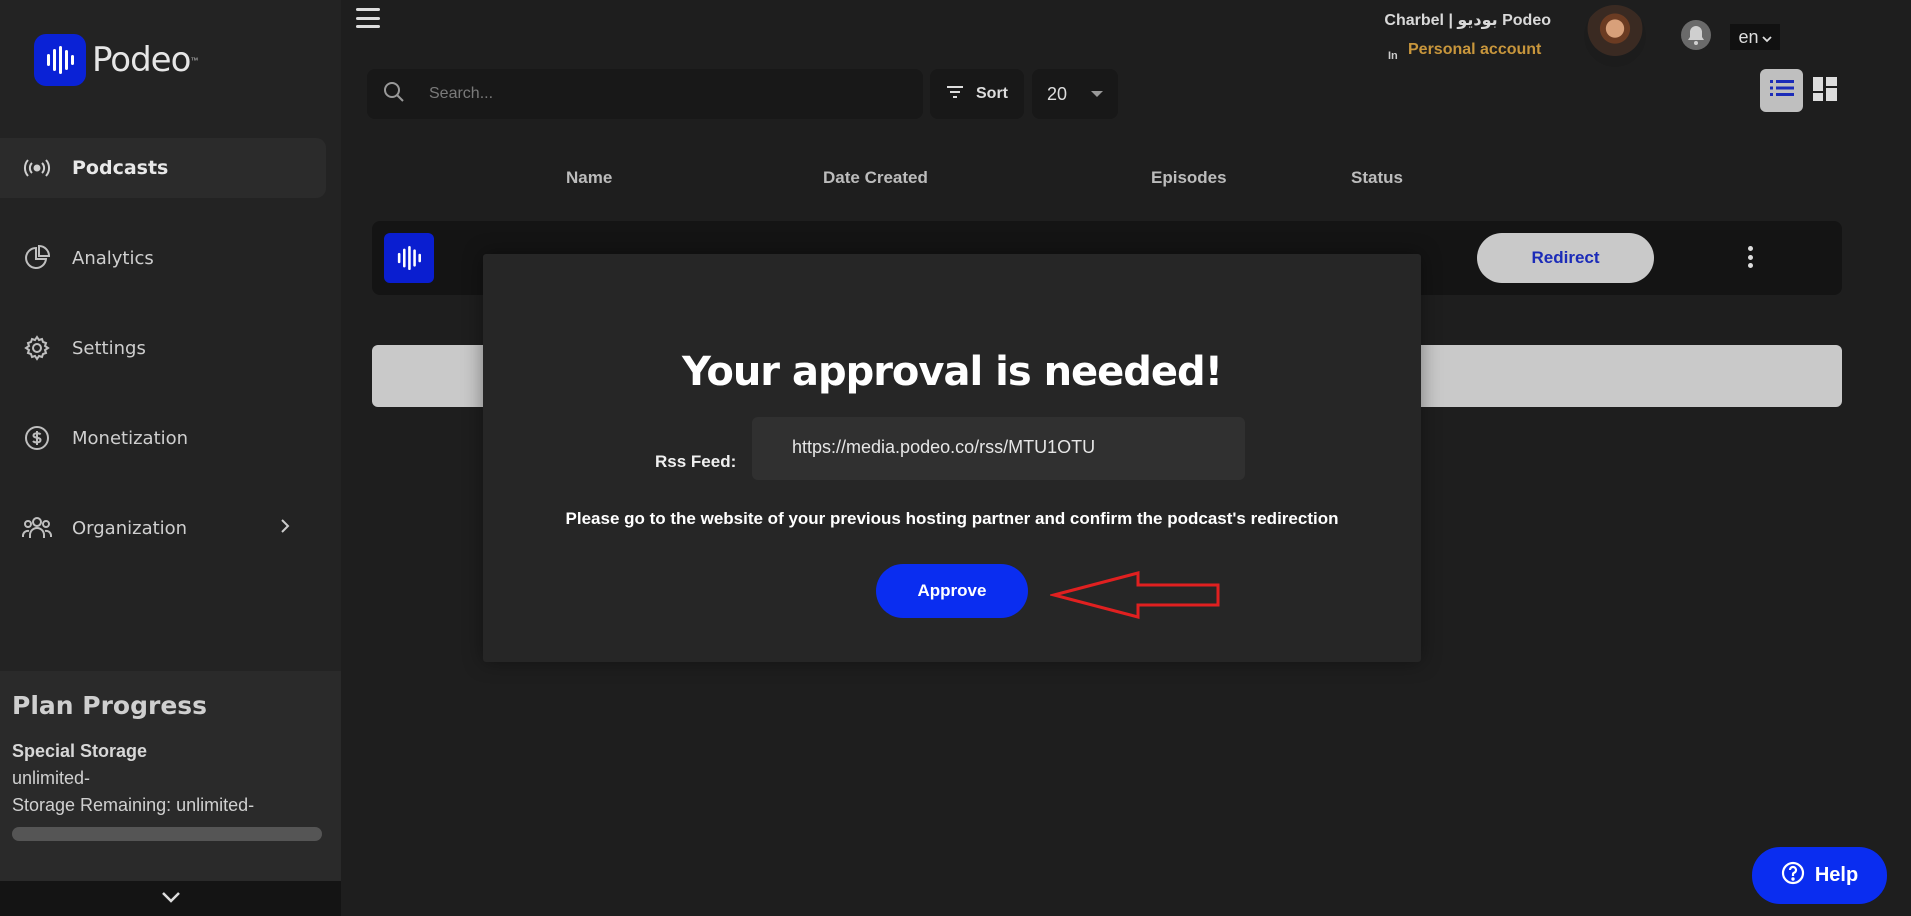  Describe the element at coordinates (37, 528) in the screenshot. I see `team-icon` at that location.